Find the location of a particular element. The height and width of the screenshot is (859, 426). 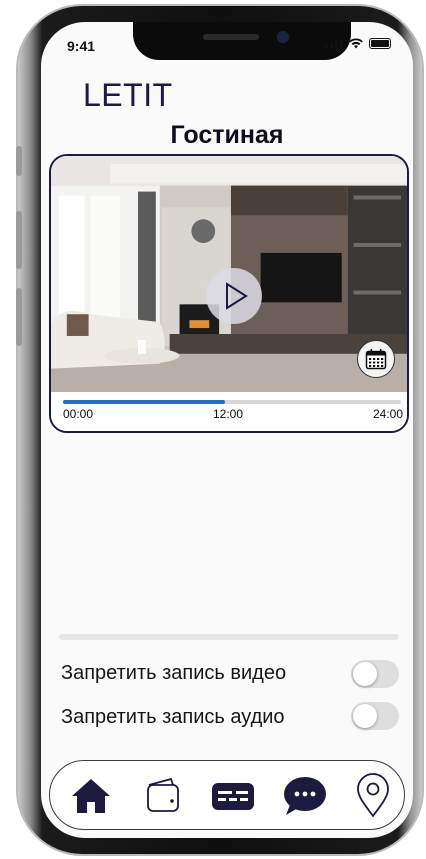

card-icon is located at coordinates (233, 796).